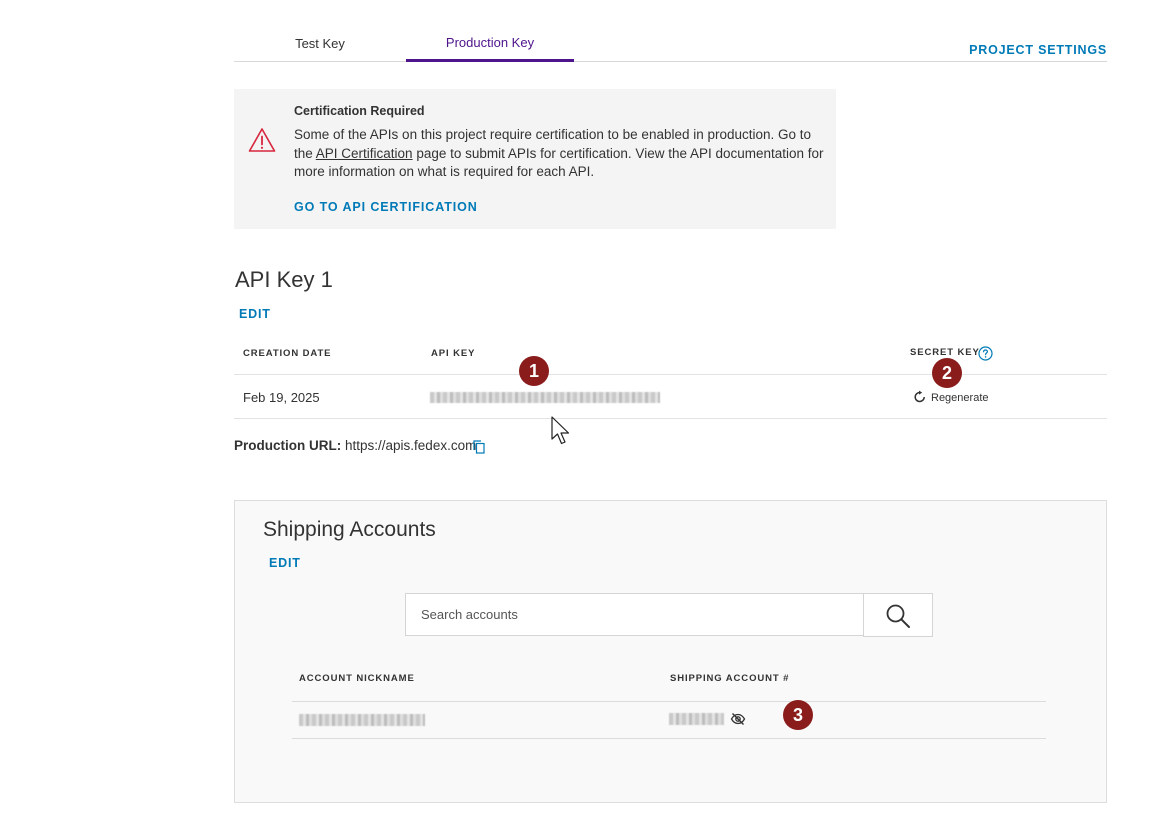 The image size is (1161, 830). What do you see at coordinates (534, 371) in the screenshot?
I see `annotation-badge-1: 1` at bounding box center [534, 371].